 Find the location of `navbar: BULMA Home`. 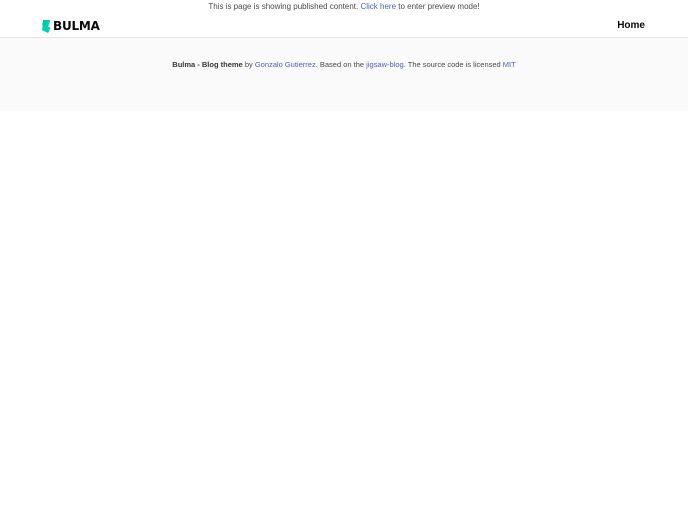

navbar: BULMA Home is located at coordinates (344, 26).